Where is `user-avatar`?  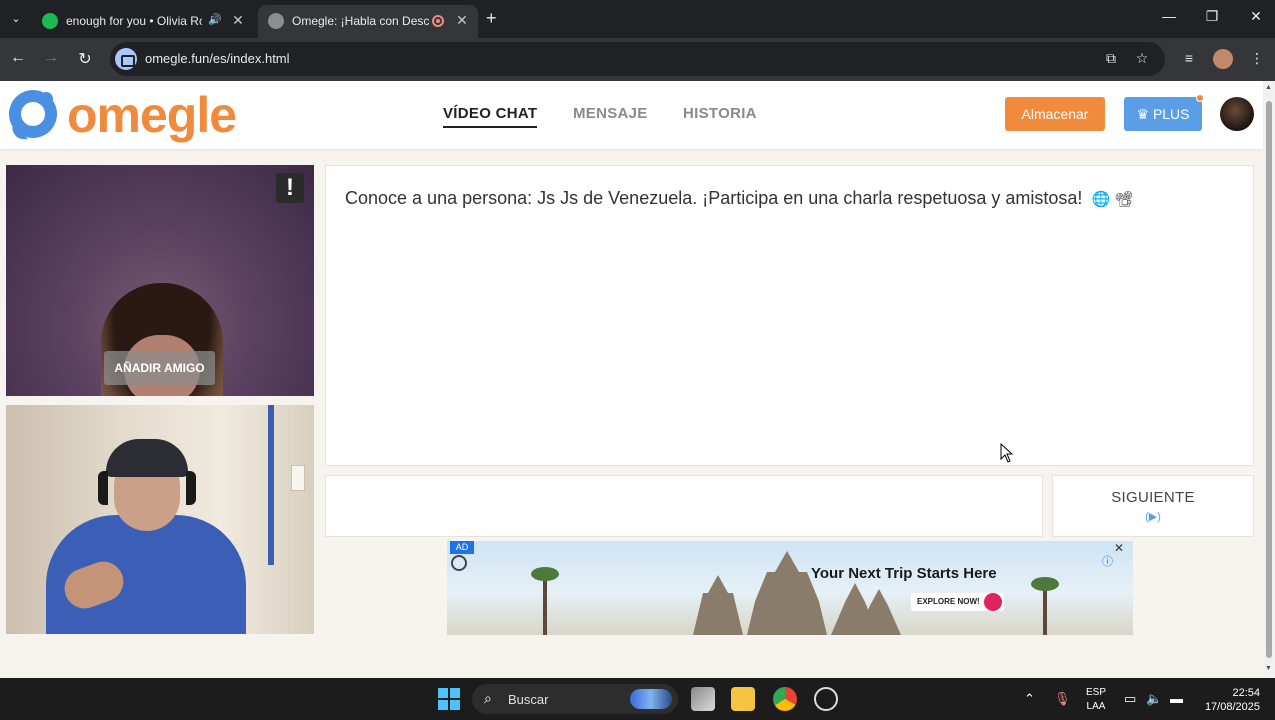
user-avatar is located at coordinates (1237, 114).